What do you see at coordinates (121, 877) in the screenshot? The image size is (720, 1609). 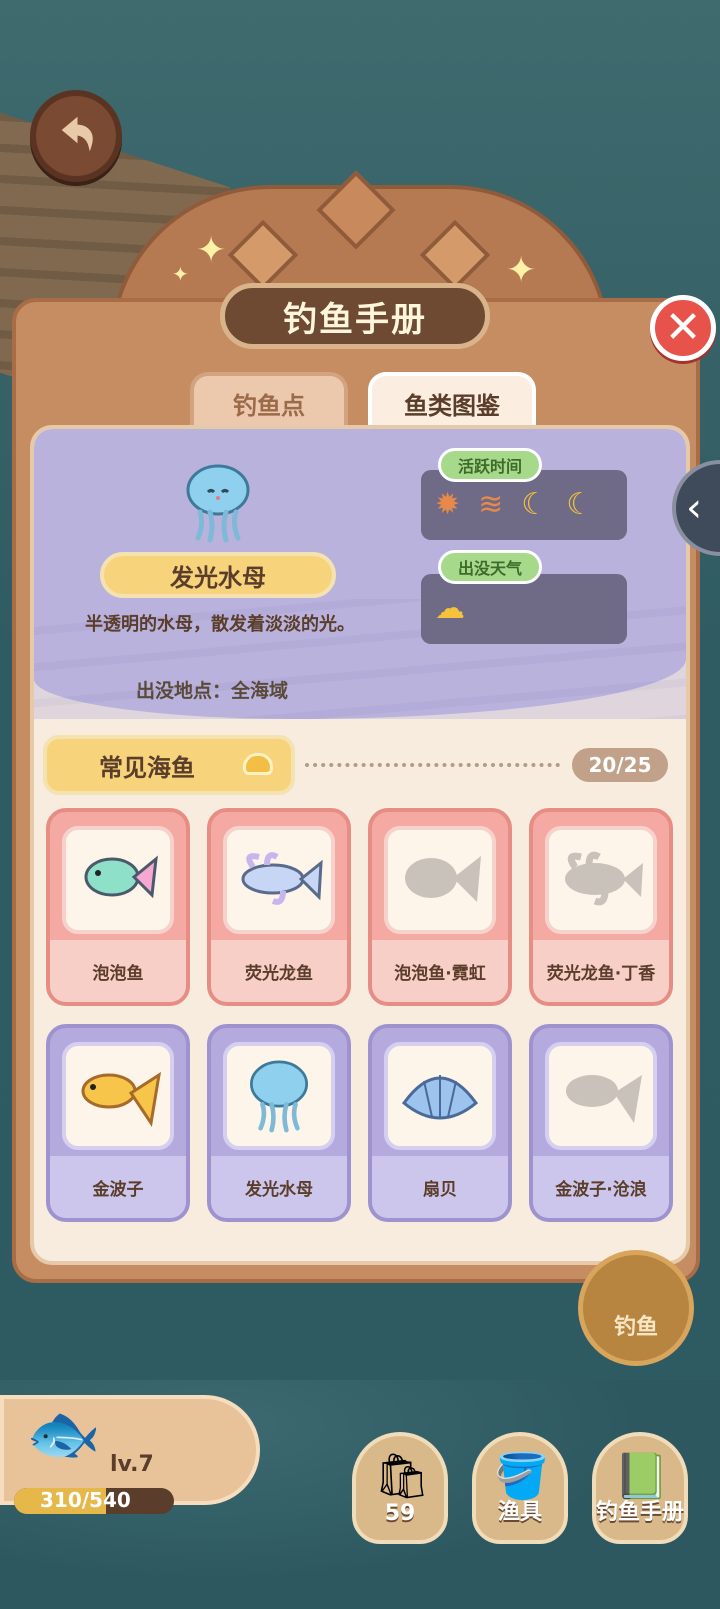 I see `rainbow-fish-icon` at bounding box center [121, 877].